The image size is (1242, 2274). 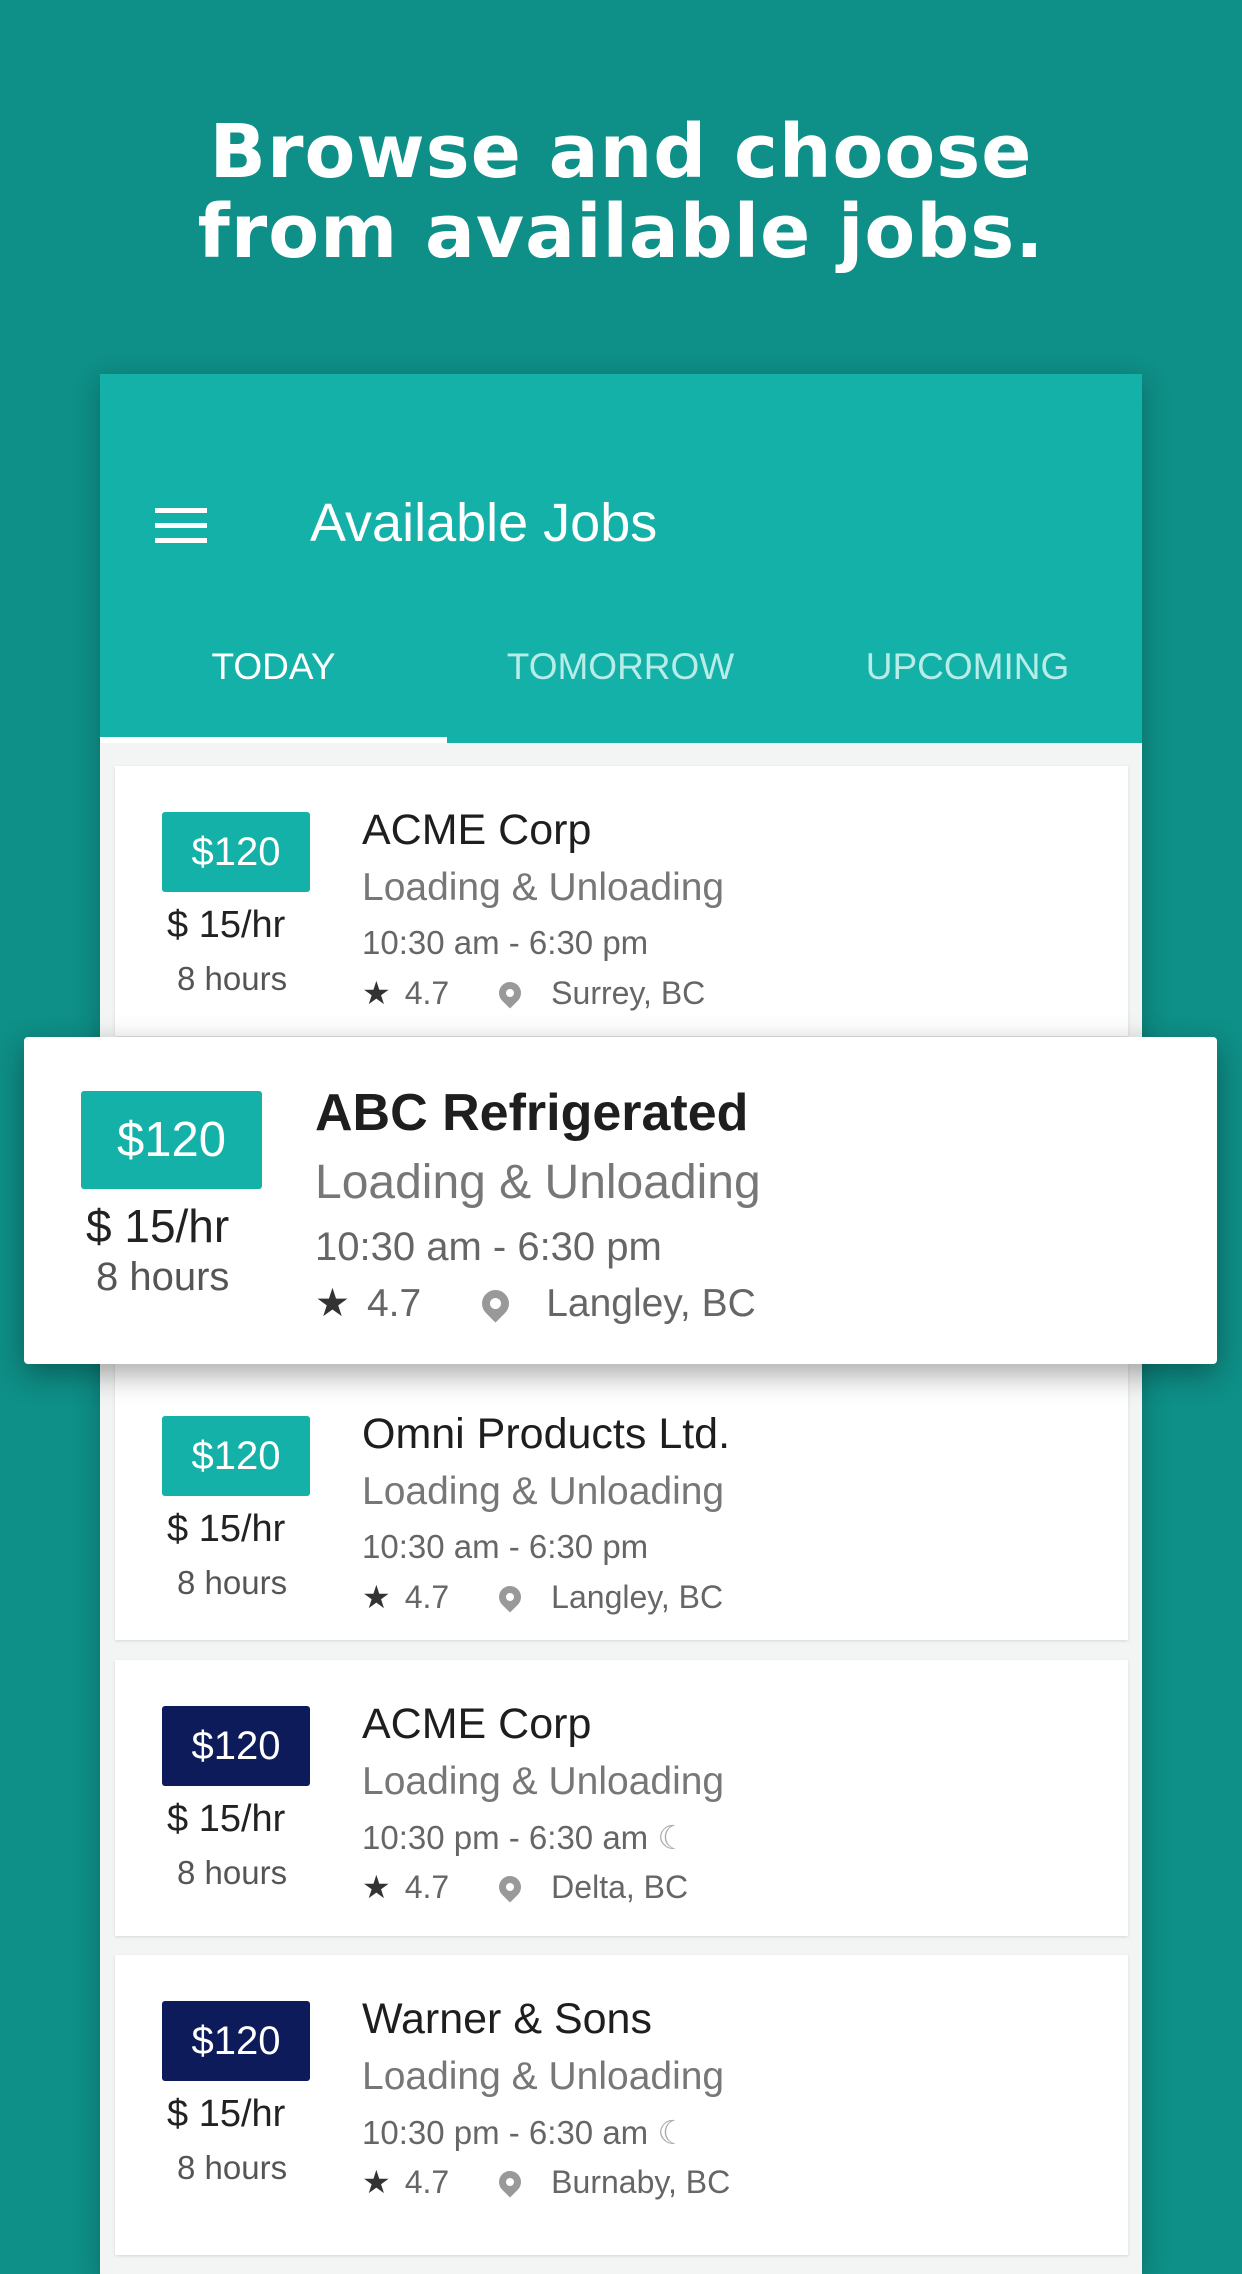 What do you see at coordinates (546, 1434) in the screenshot?
I see `company-name: Omni Products Ltd.` at bounding box center [546, 1434].